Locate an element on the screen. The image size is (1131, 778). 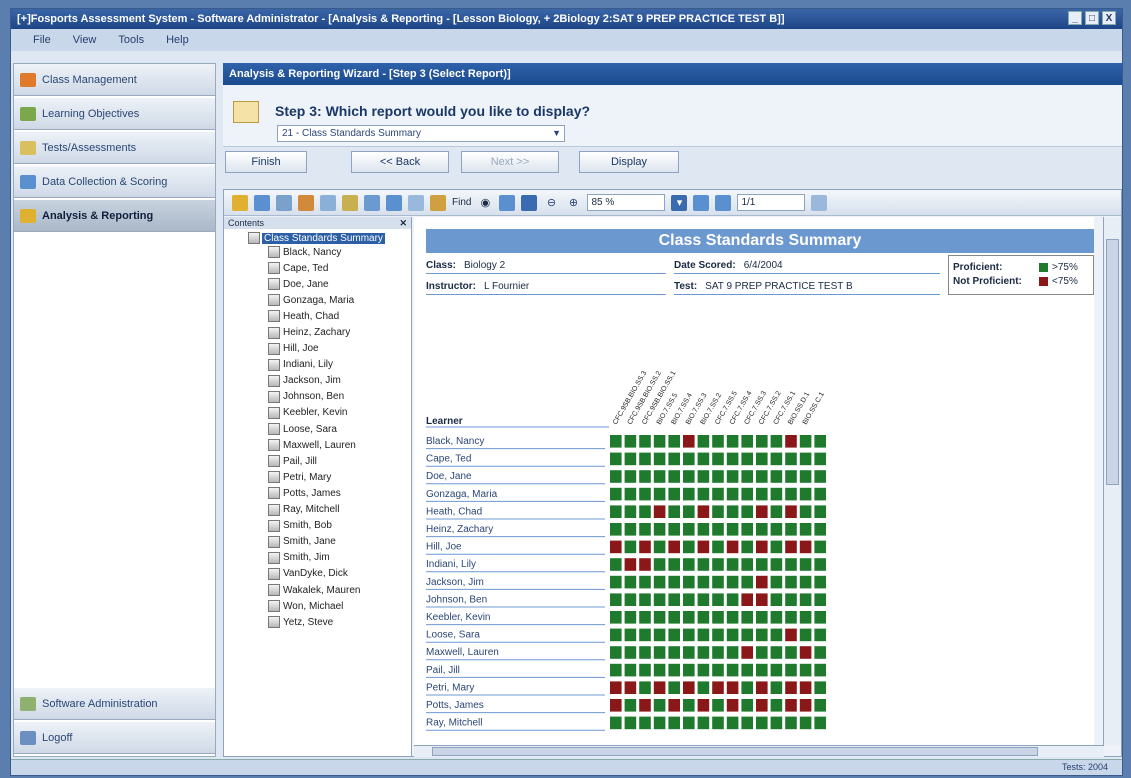
menu-view: View is located at coordinates (85, 40).